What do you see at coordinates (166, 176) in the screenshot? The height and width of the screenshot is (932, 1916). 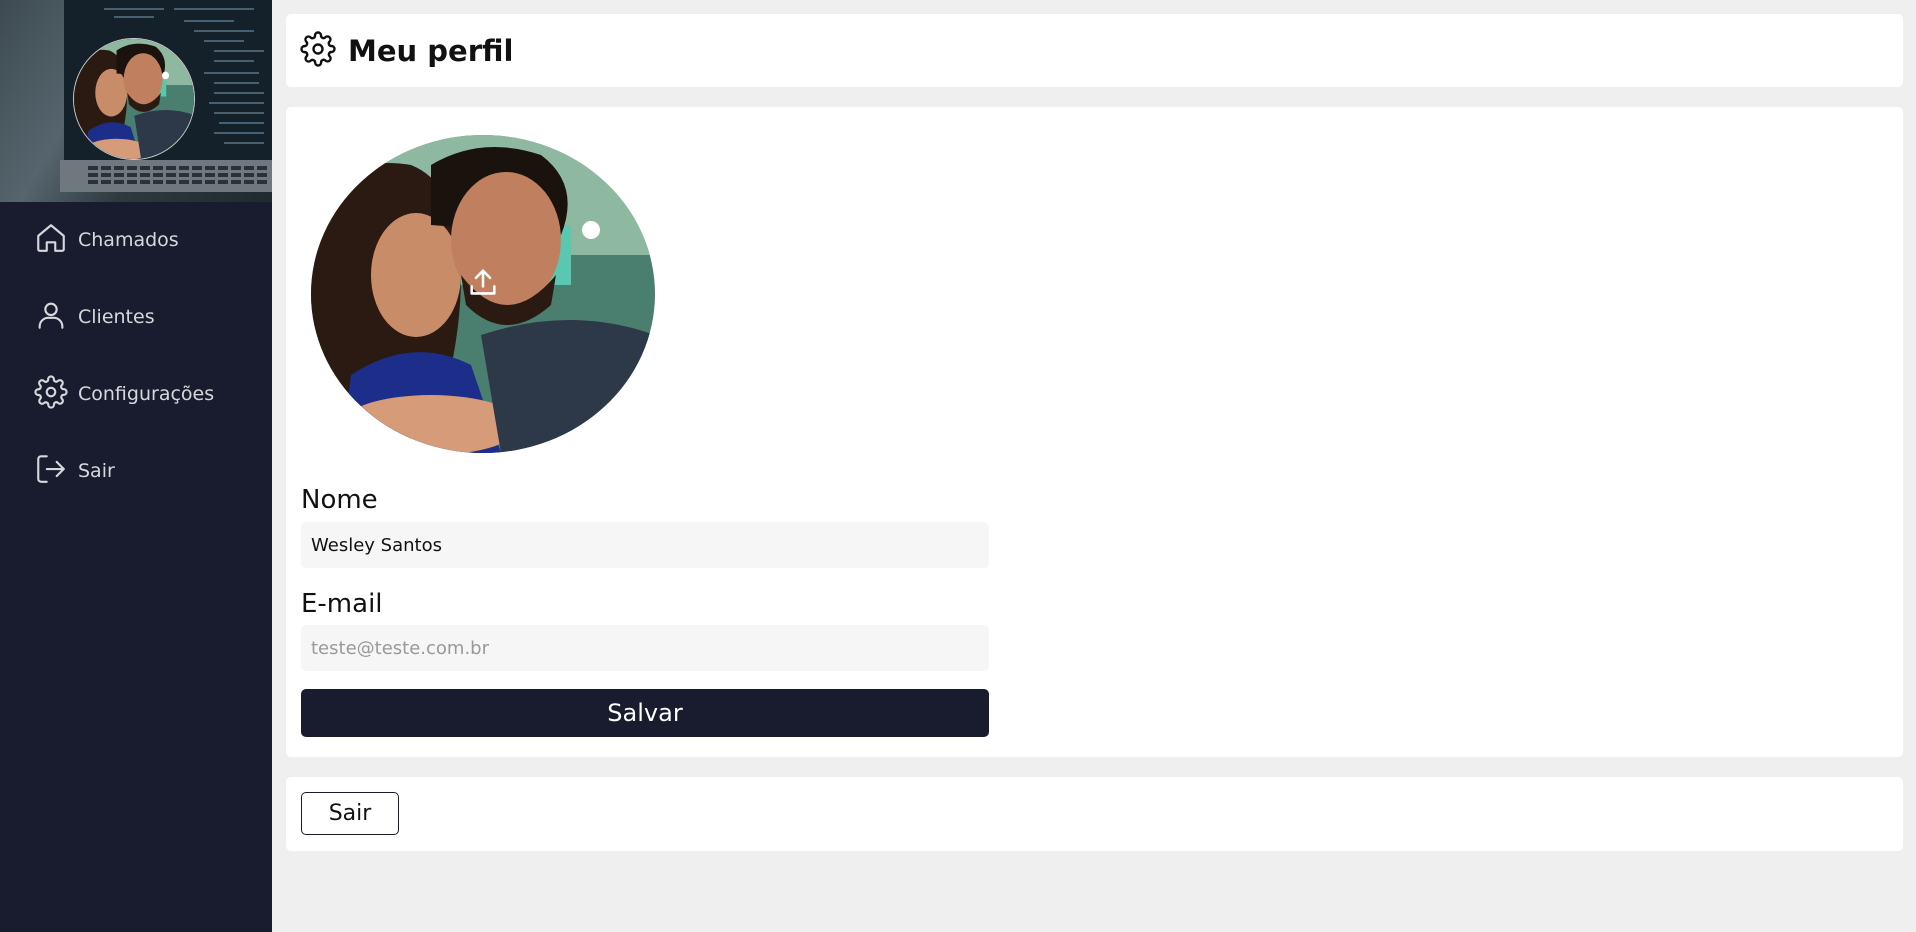 I see `banner-laptop-keyboard` at bounding box center [166, 176].